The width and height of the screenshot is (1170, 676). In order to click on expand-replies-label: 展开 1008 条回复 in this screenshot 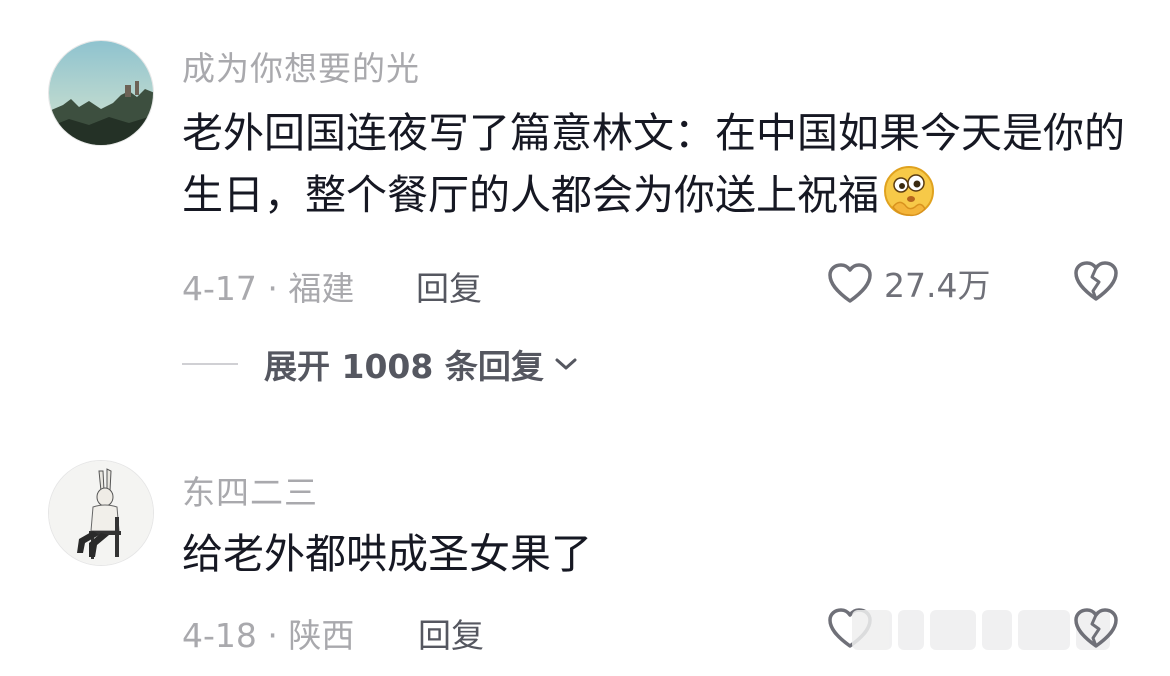, I will do `click(404, 366)`.